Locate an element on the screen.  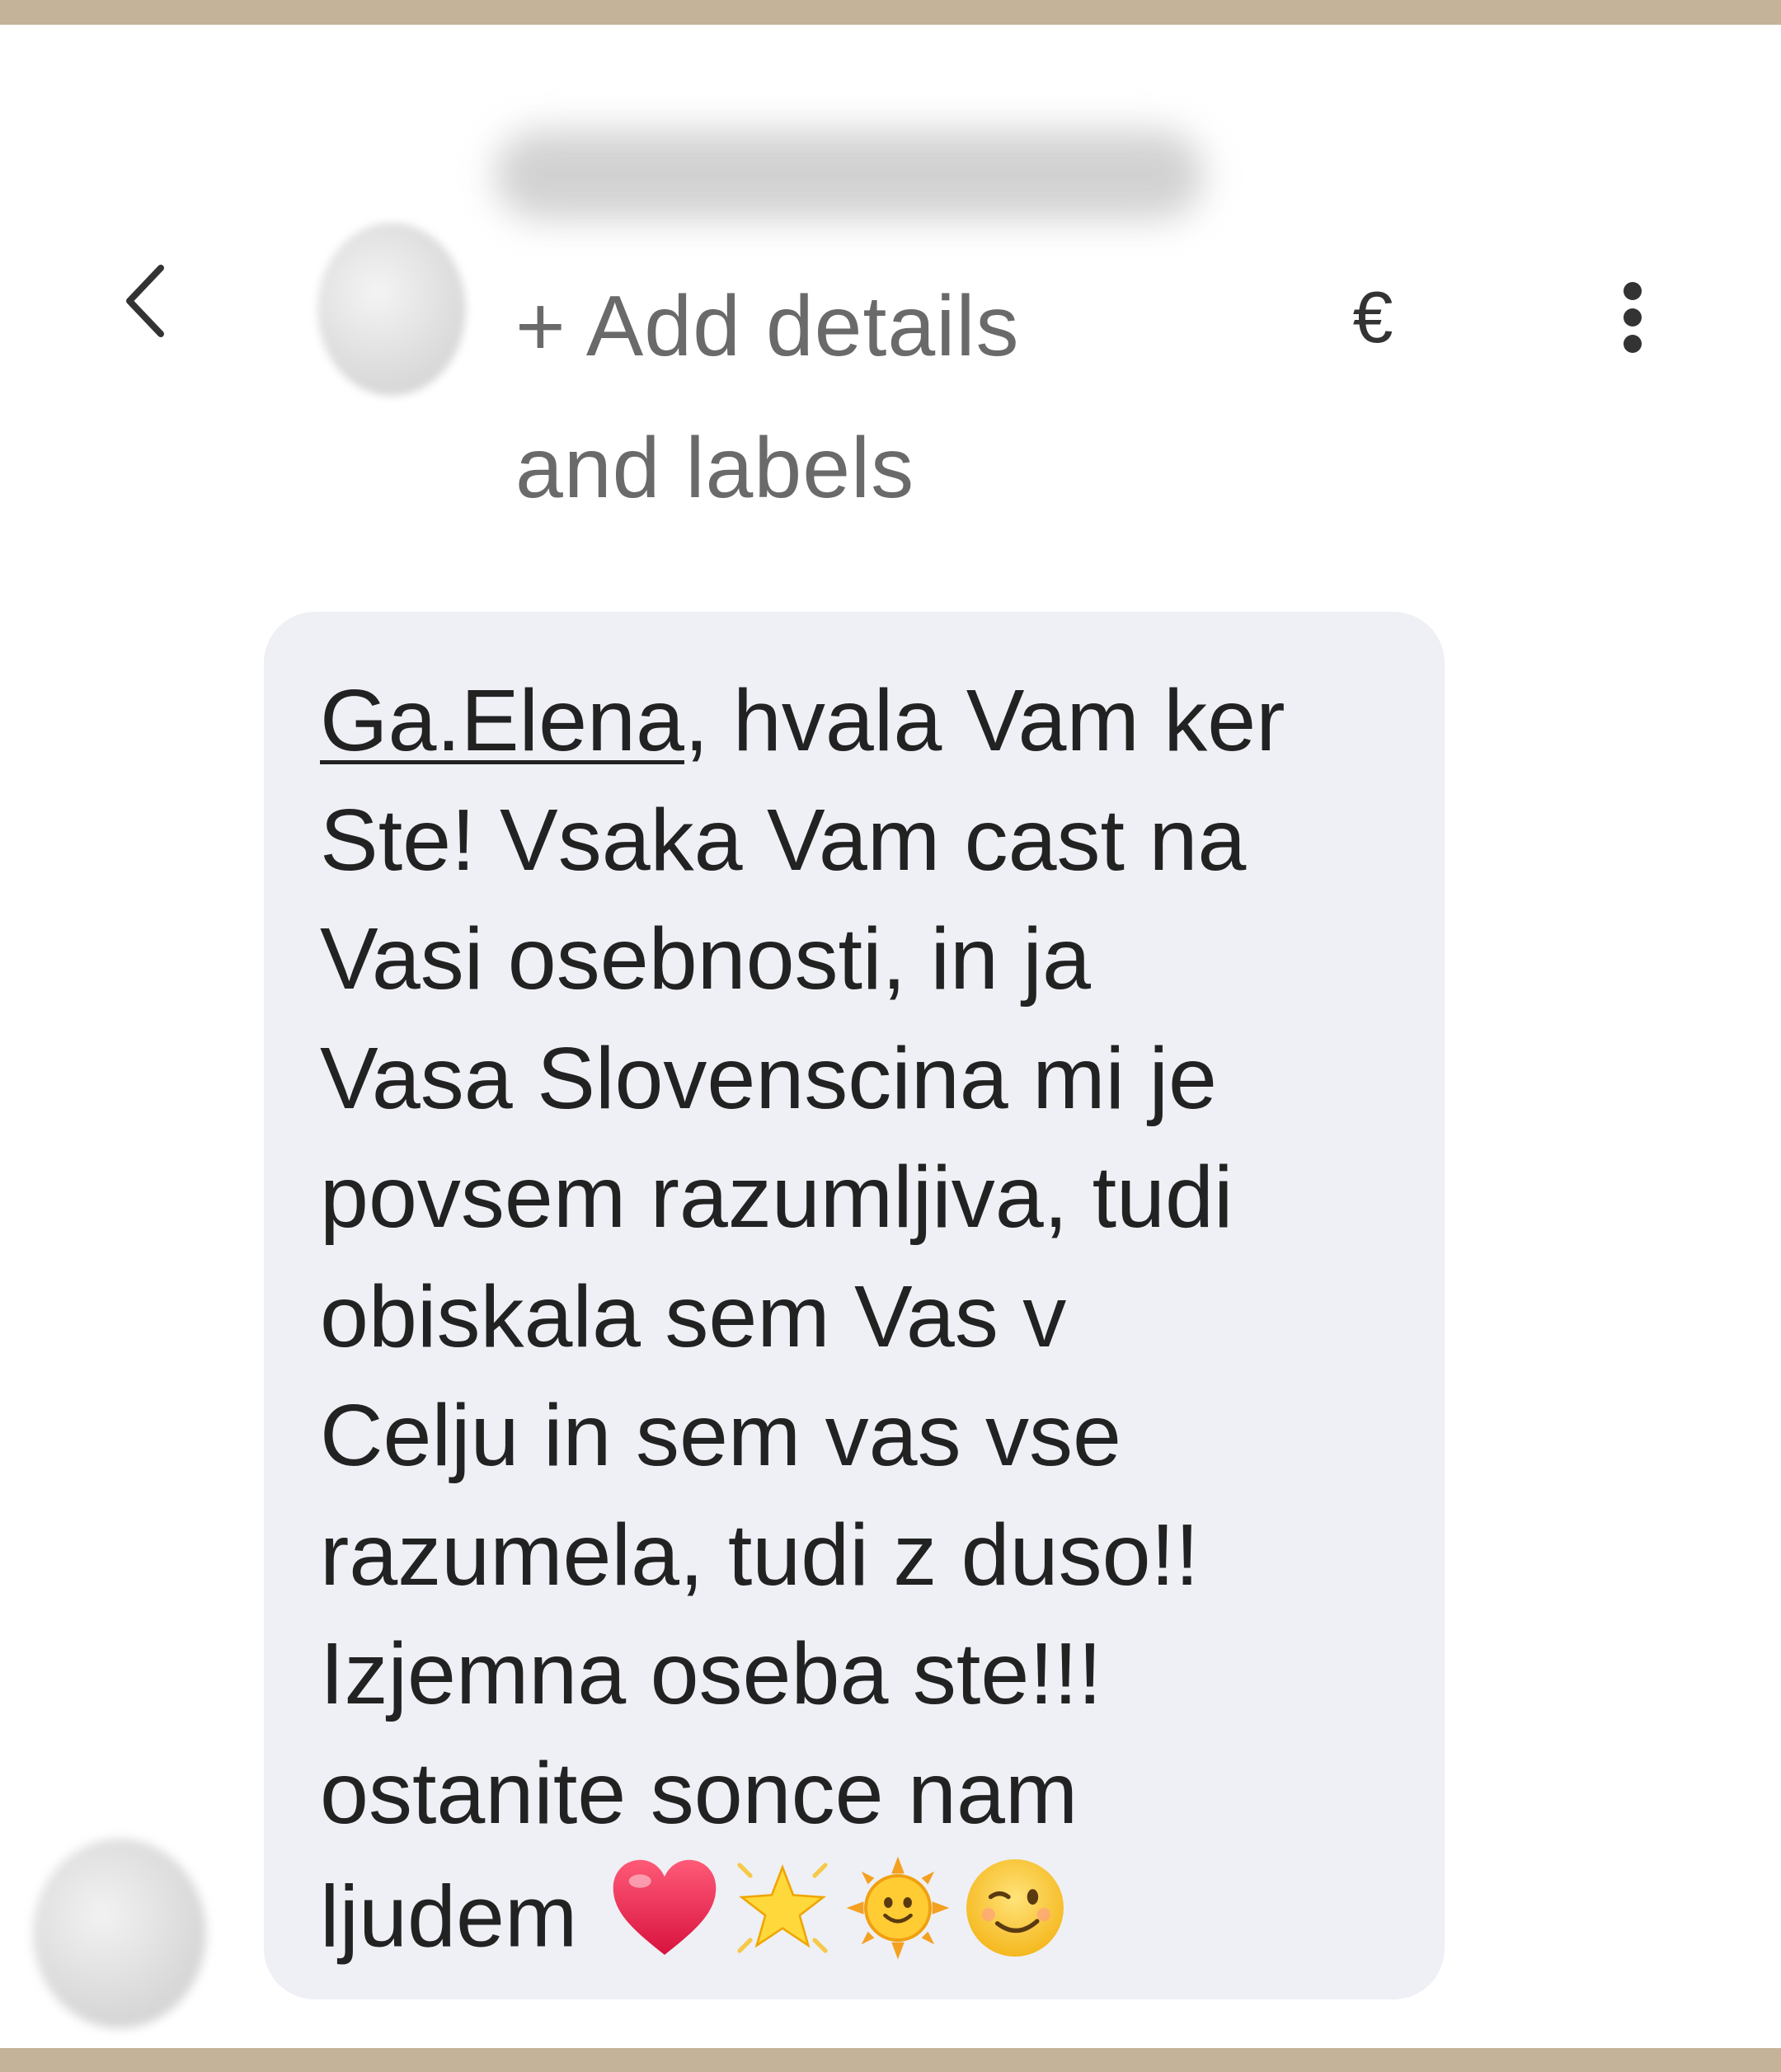
message-line: ljudem is located at coordinates (862, 1924).